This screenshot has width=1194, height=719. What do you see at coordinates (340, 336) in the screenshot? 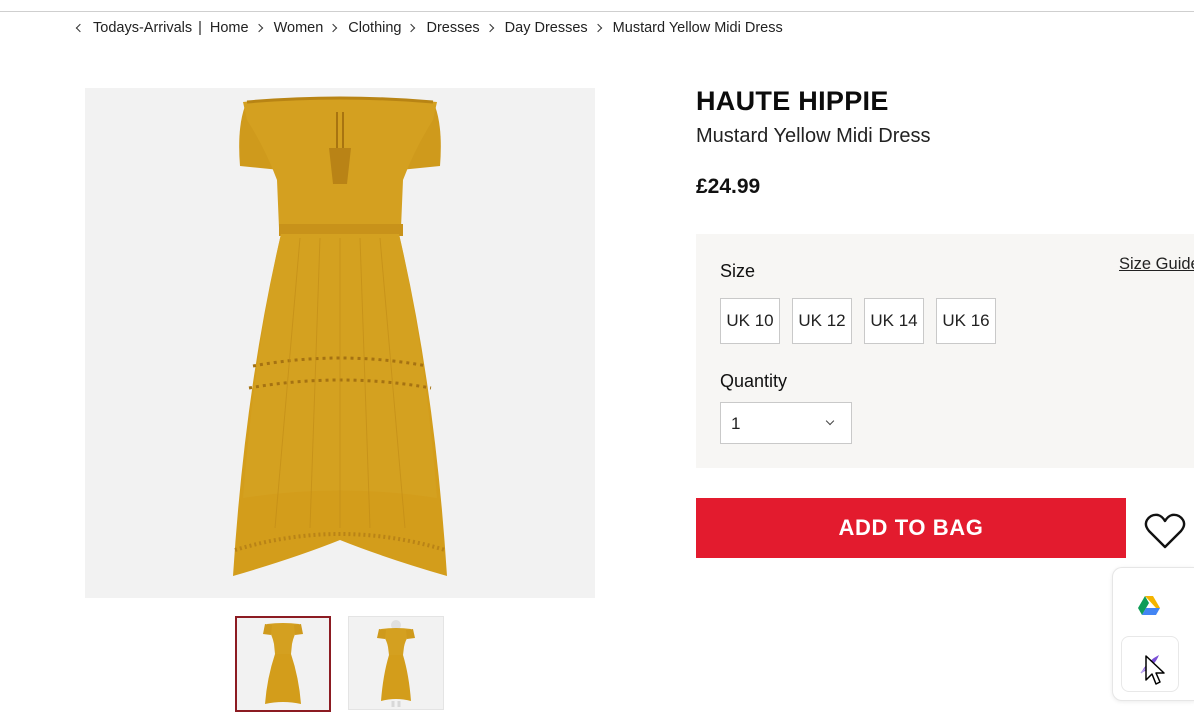
I see `dress-illustration` at bounding box center [340, 336].